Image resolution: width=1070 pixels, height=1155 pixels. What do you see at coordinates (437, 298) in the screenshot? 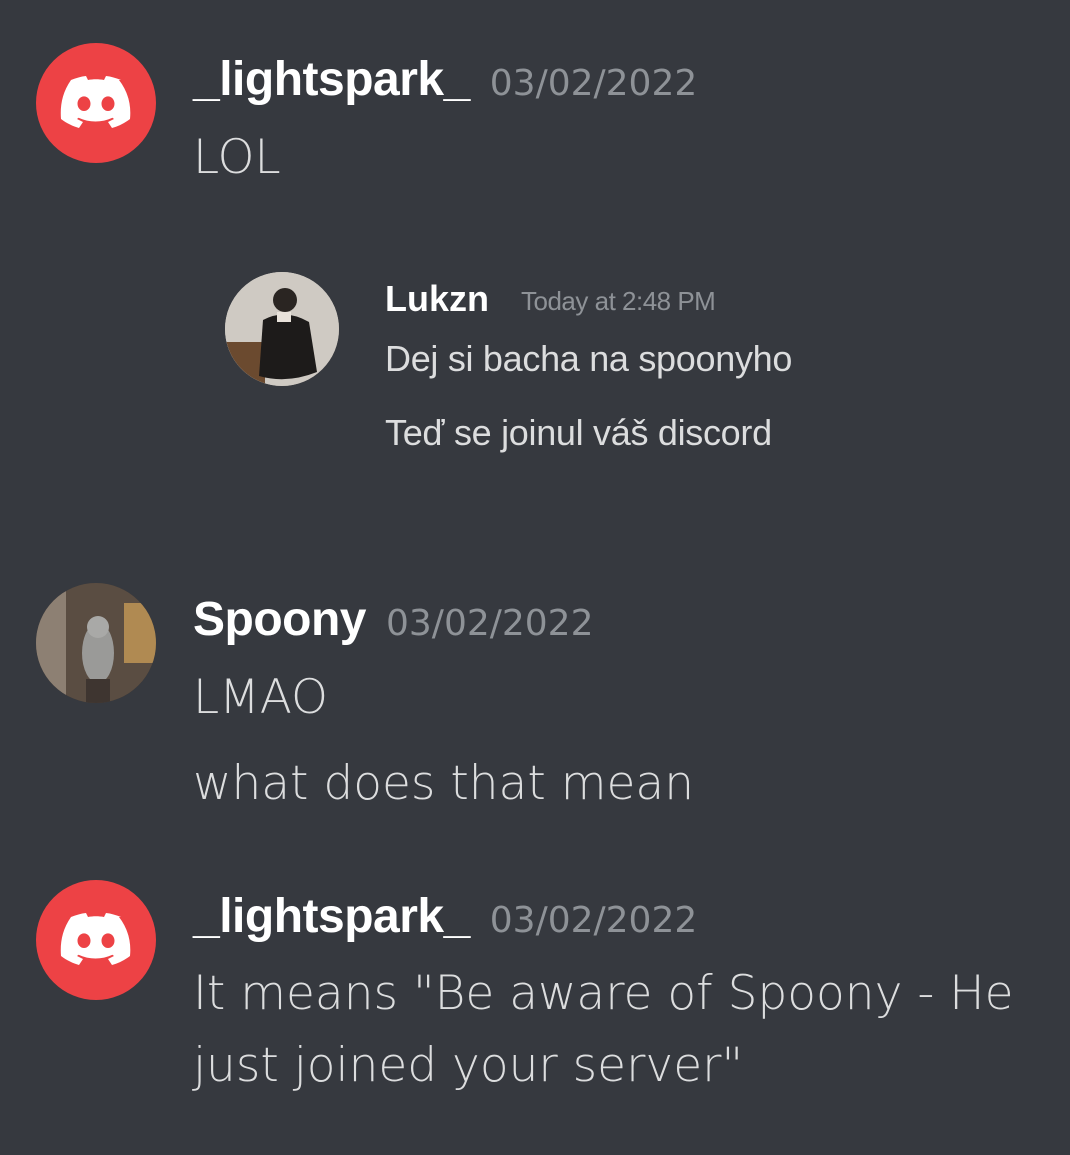
I see `username: Lukzn` at bounding box center [437, 298].